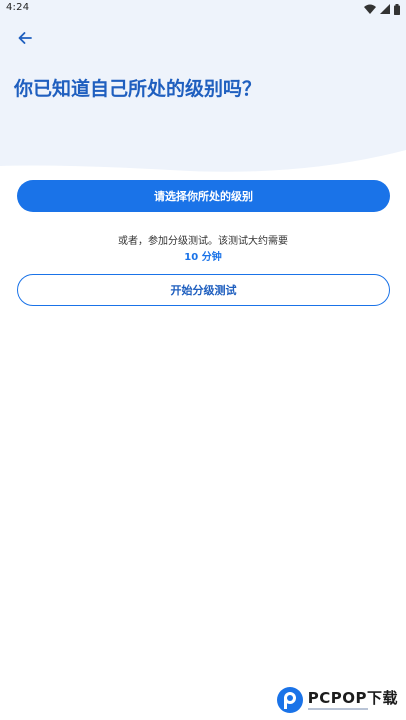 Image resolution: width=406 pixels, height=720 pixels. I want to click on pcpop-logo-icon, so click(289, 700).